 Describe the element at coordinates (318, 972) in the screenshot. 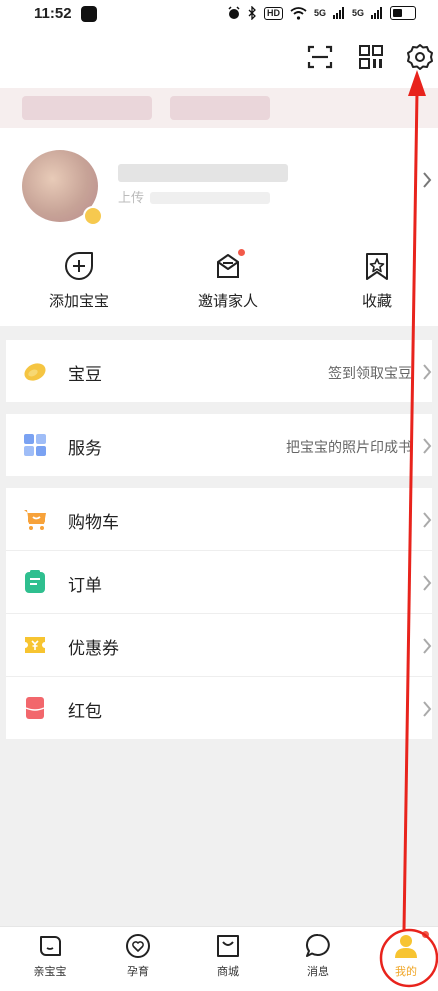

I see `tab-messages-label: 消息` at that location.